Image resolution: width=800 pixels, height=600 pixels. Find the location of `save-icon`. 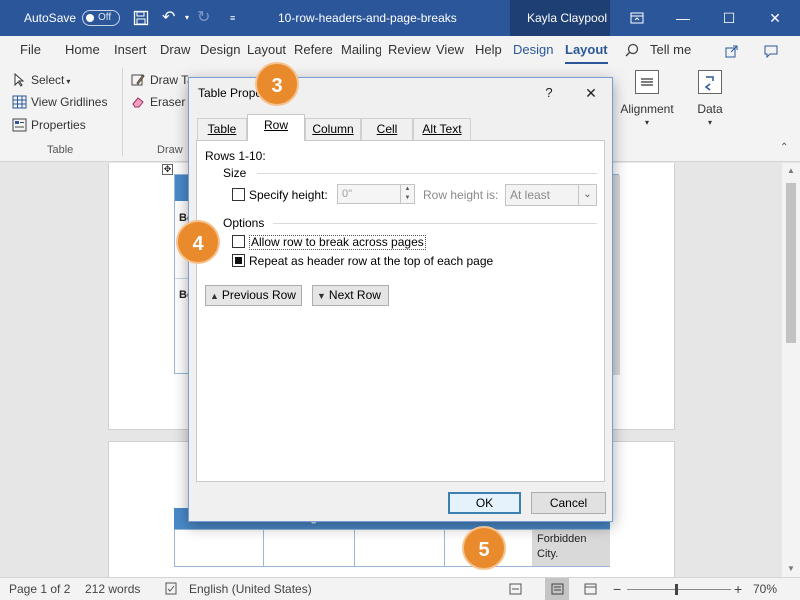

save-icon is located at coordinates (142, 18).